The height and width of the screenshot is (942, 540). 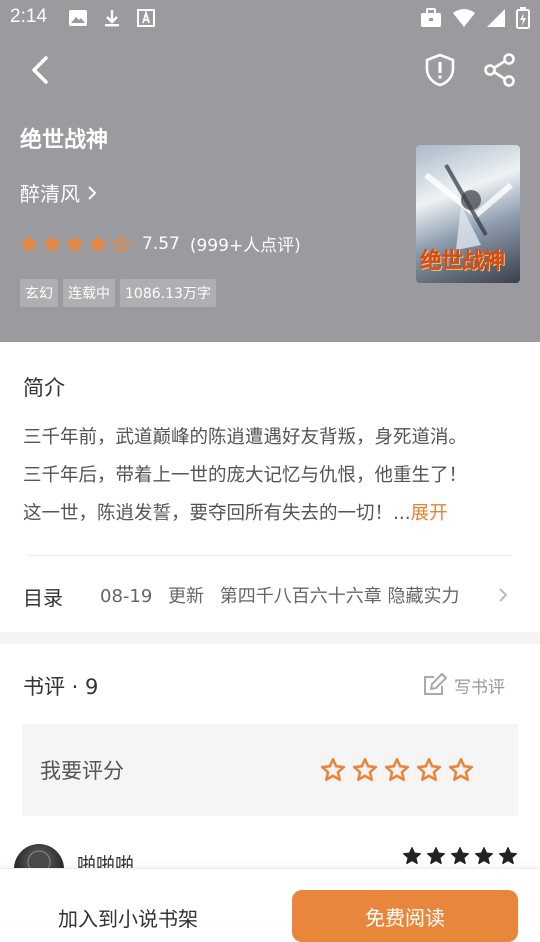 What do you see at coordinates (523, 18) in the screenshot?
I see `battery-icon` at bounding box center [523, 18].